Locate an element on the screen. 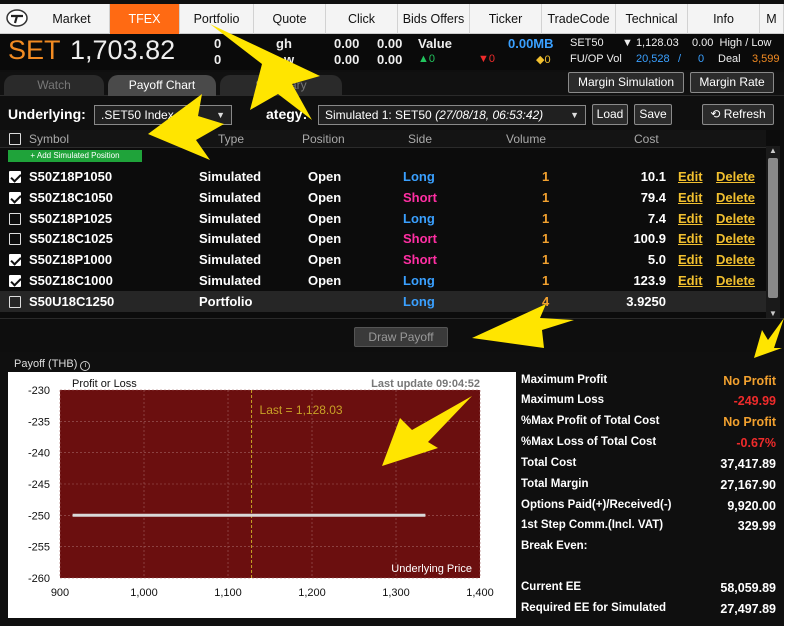 This screenshot has height=632, width=790. row-cost: 79.4 is located at coordinates (653, 197).